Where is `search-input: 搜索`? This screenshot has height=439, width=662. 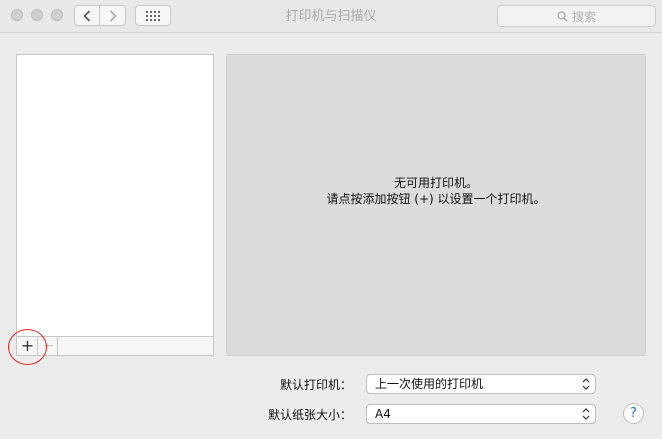 search-input: 搜索 is located at coordinates (576, 16).